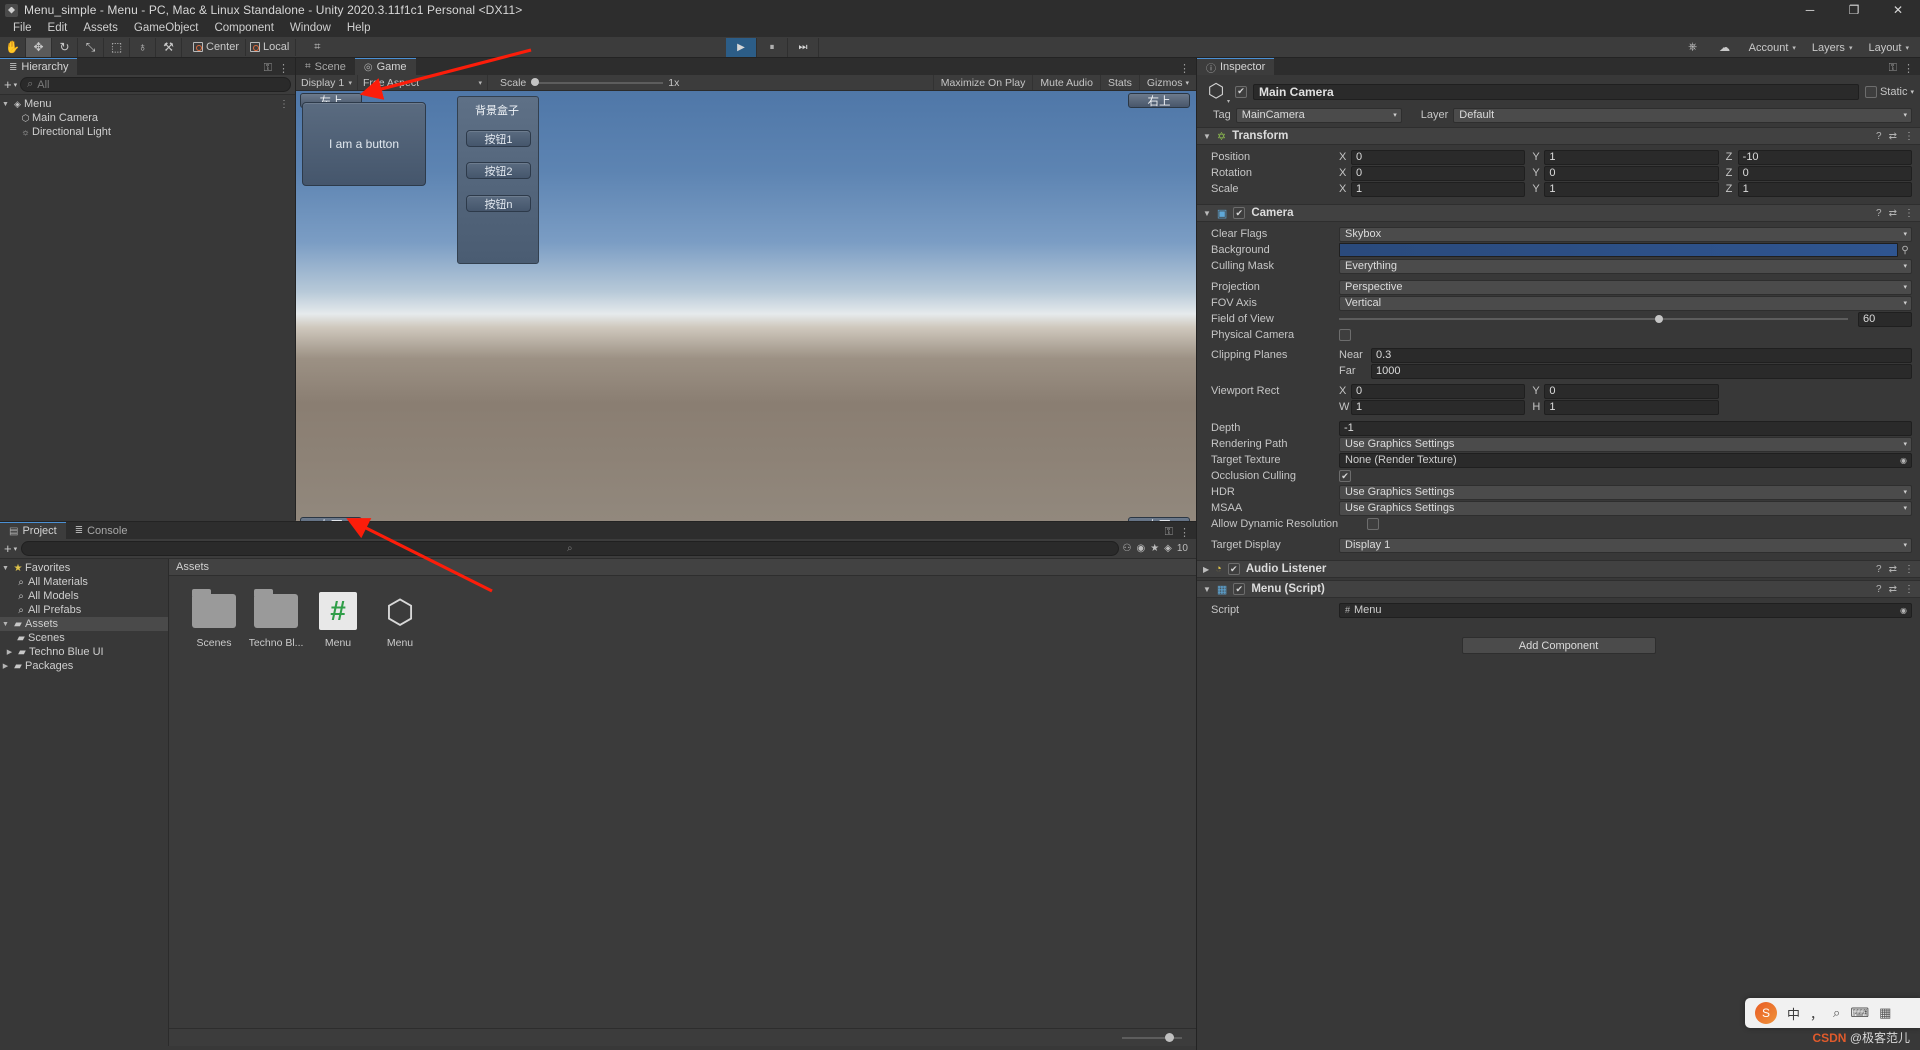 The image size is (1920, 1050). What do you see at coordinates (325, 66) in the screenshot?
I see `tab-scene: ⌗ Scene` at bounding box center [325, 66].